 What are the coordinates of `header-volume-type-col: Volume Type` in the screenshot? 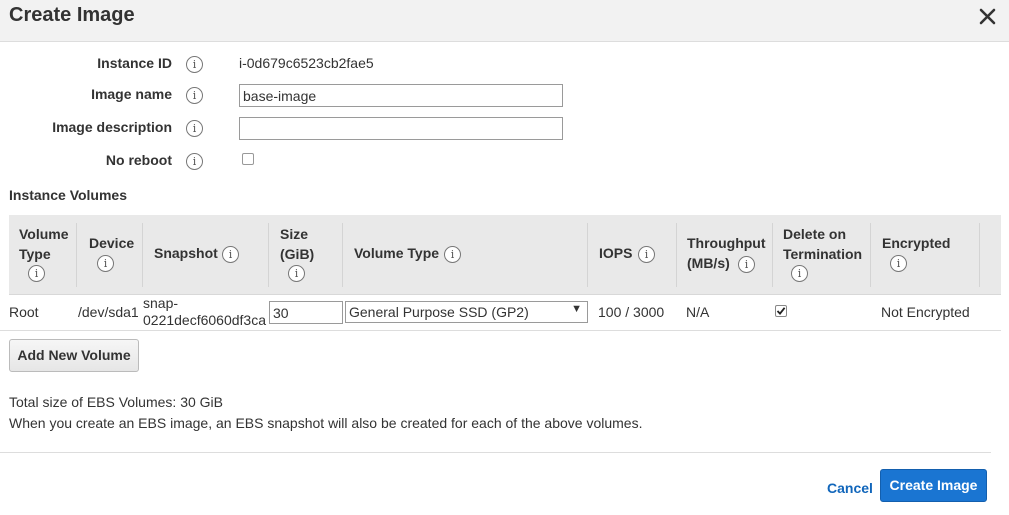 It's located at (397, 253).